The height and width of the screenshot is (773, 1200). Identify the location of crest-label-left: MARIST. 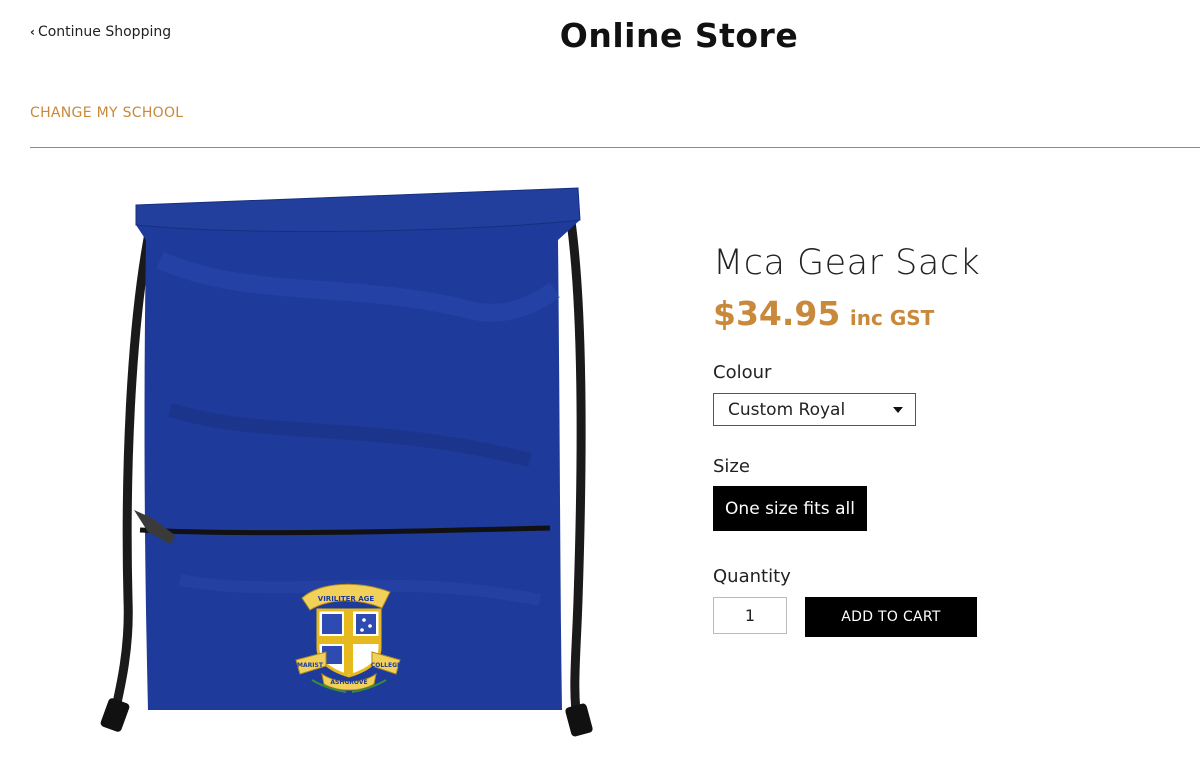
(310, 665).